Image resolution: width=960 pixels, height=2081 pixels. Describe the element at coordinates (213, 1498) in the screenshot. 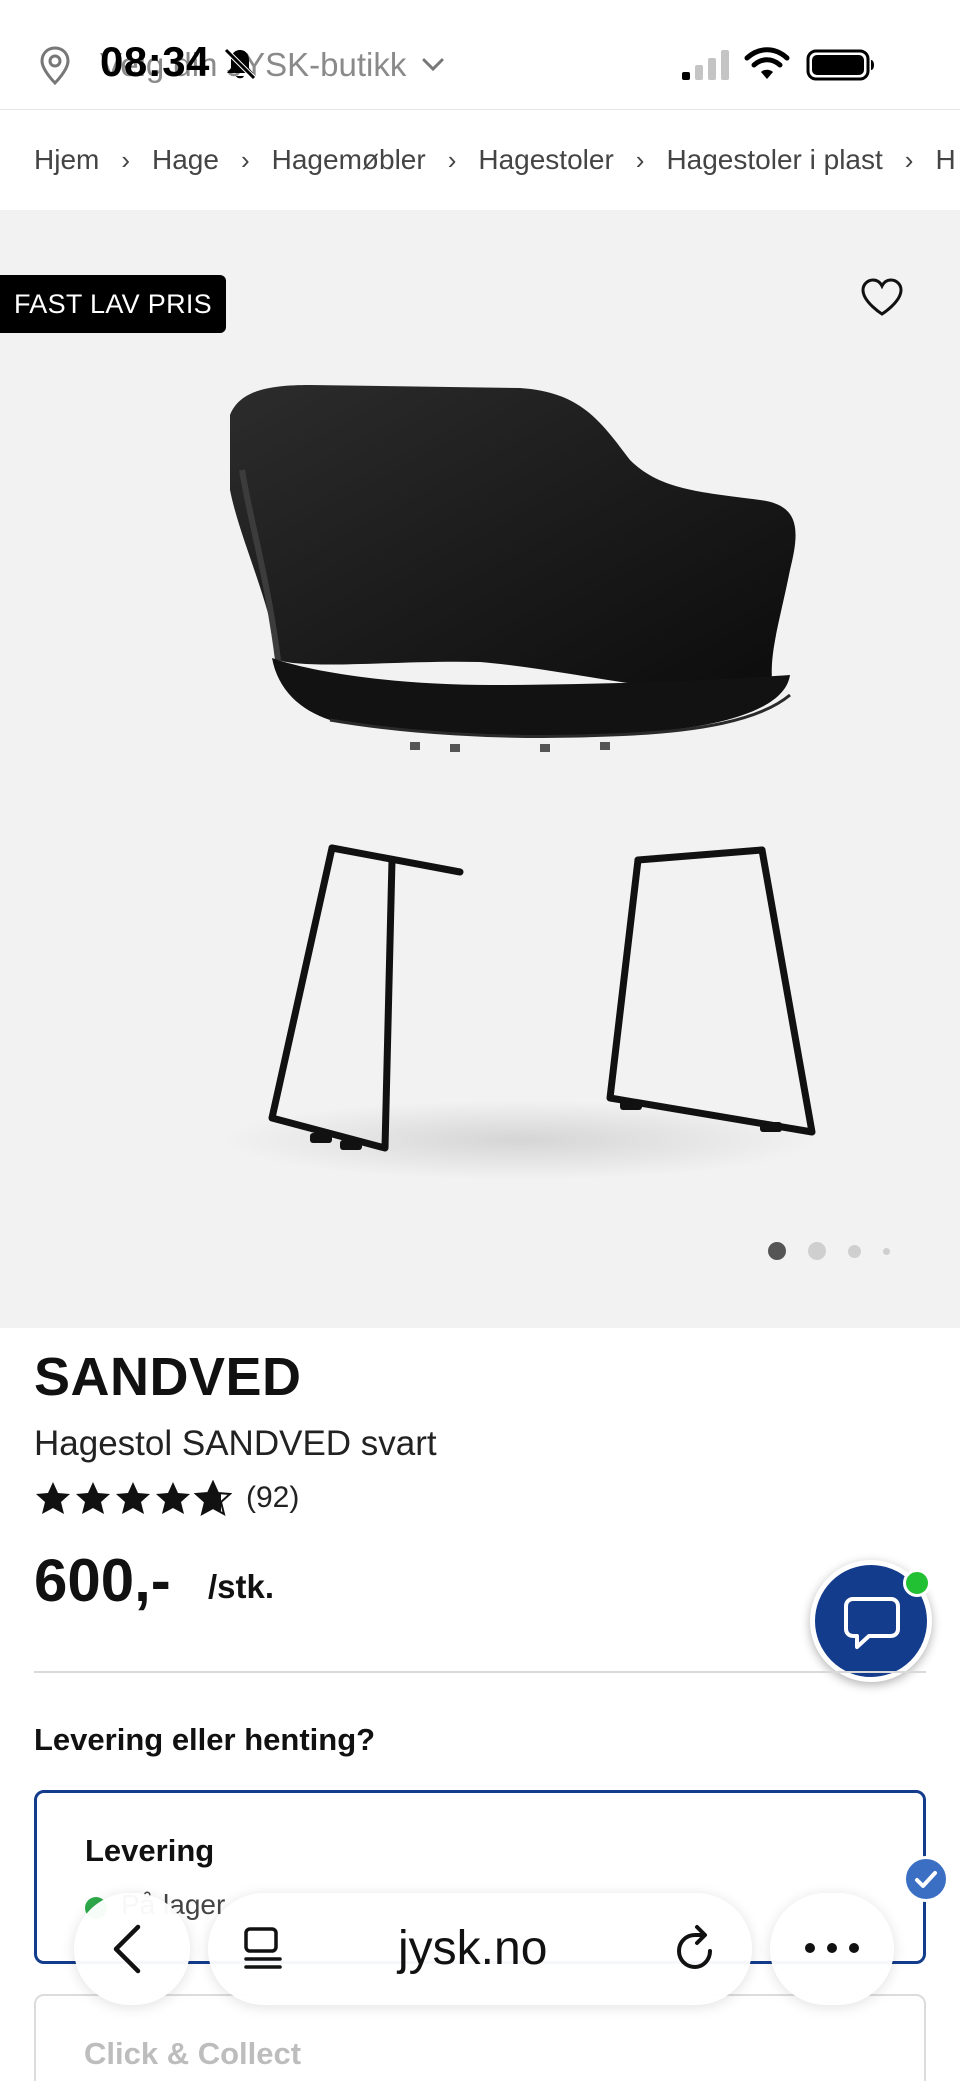

I see `star-half-icon` at that location.